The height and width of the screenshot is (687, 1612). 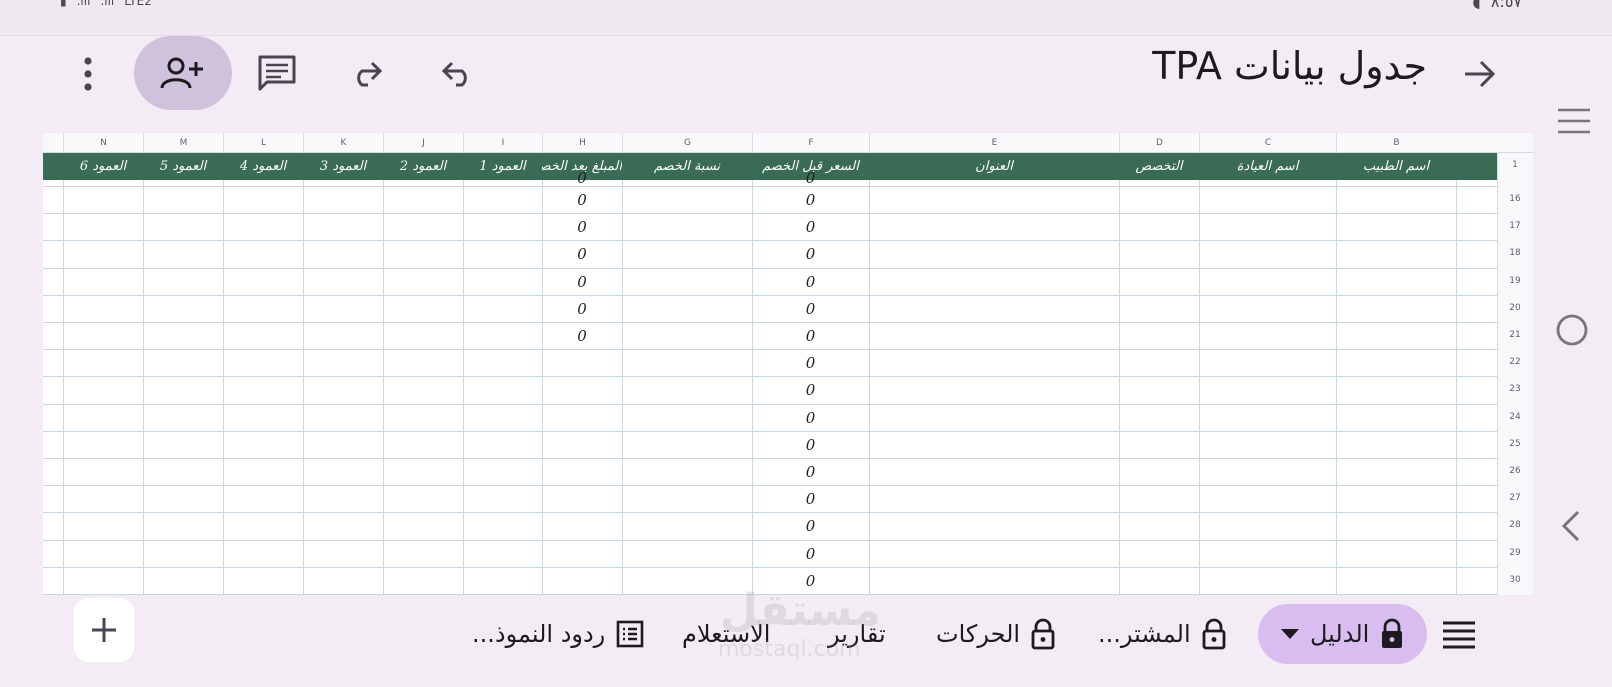 I want to click on header-cell: العمود 5, so click(x=183, y=166).